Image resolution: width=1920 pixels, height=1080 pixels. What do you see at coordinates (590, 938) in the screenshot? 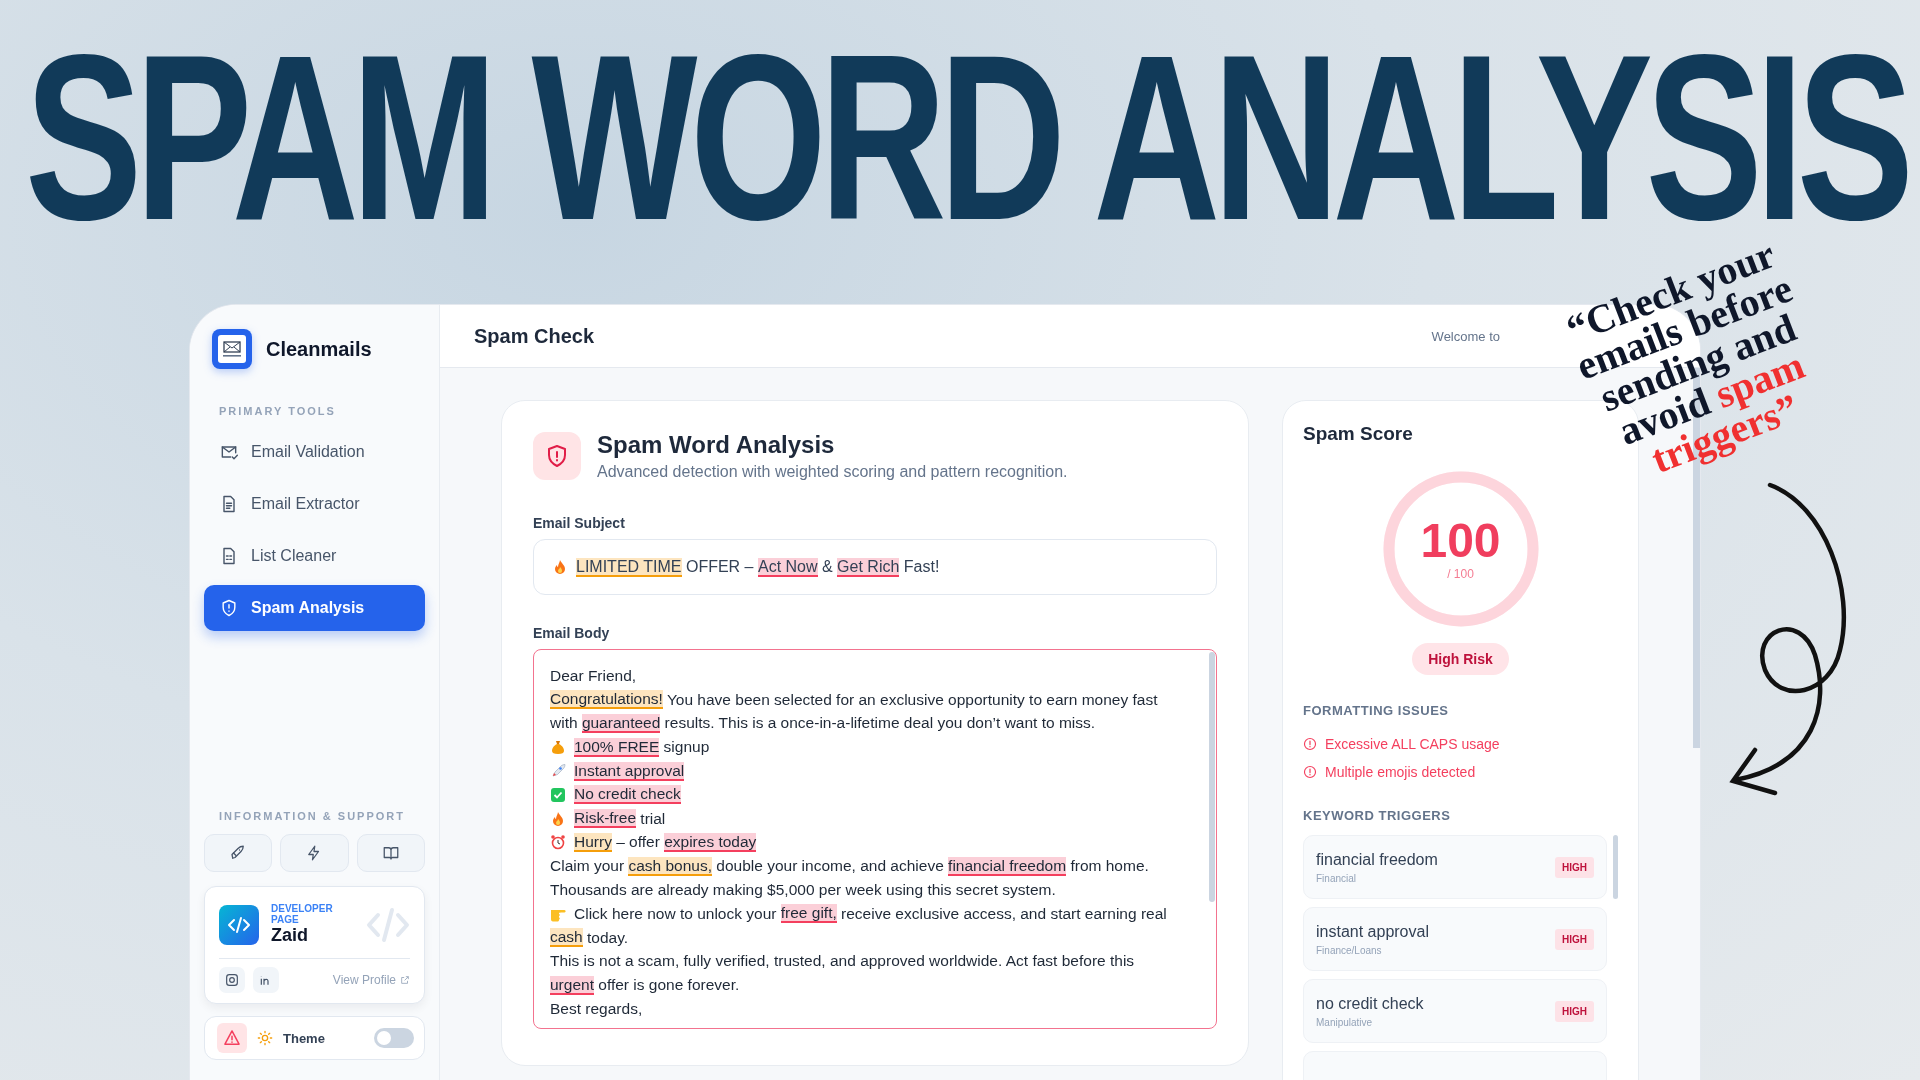
I see `body-line: cash today.` at bounding box center [590, 938].